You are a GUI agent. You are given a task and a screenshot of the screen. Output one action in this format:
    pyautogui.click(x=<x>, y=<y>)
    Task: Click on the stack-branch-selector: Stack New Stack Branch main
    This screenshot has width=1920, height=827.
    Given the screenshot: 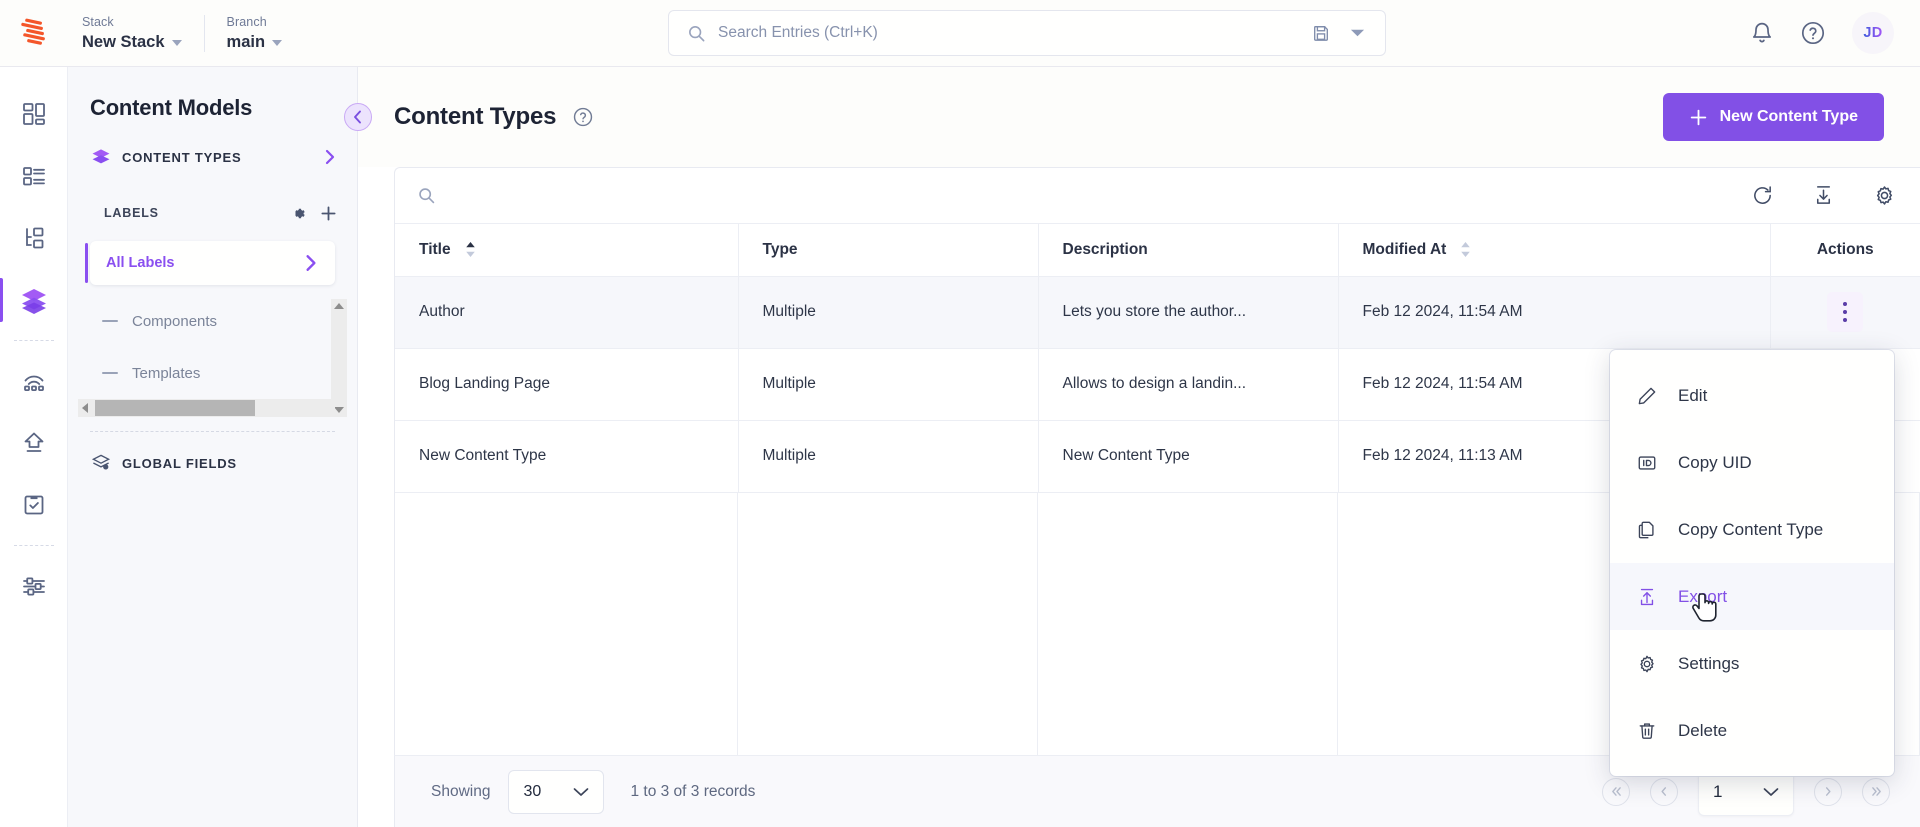 What is the action you would take?
    pyautogui.click(x=186, y=33)
    